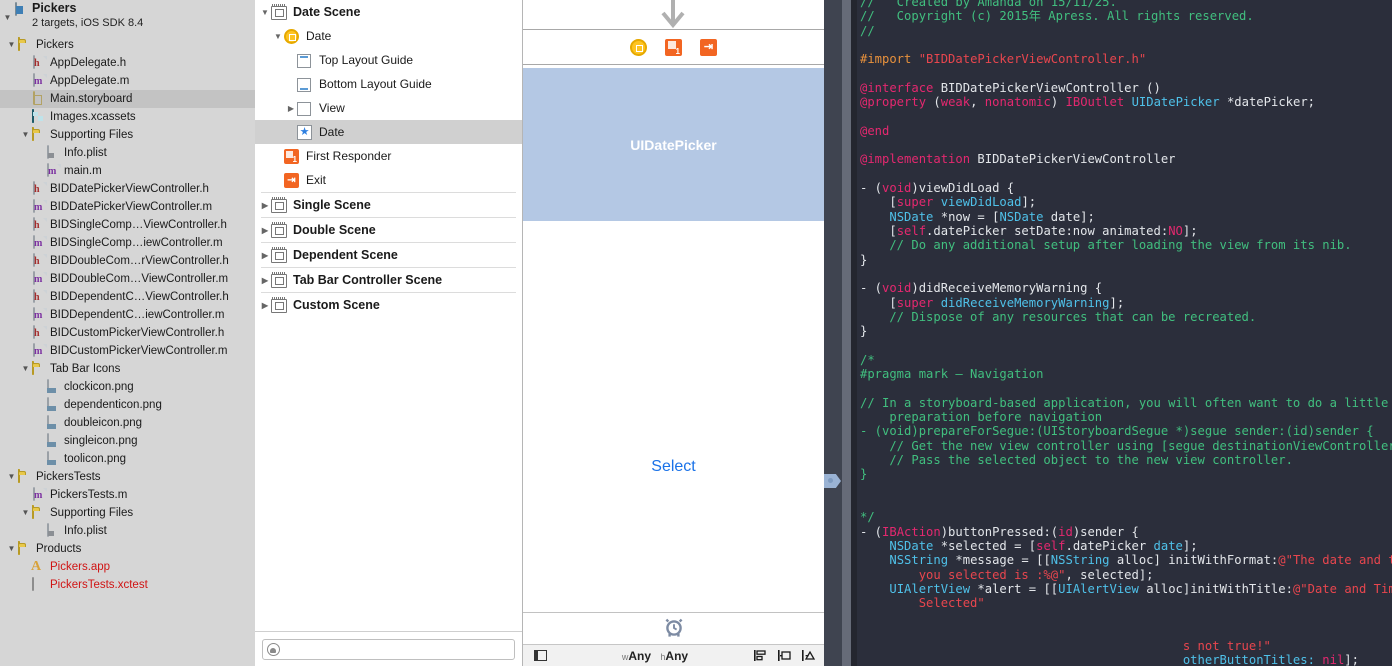 The height and width of the screenshot is (666, 1392). I want to click on navigator-row: ▶hBIDDatePickerViewController.h, so click(127, 189).